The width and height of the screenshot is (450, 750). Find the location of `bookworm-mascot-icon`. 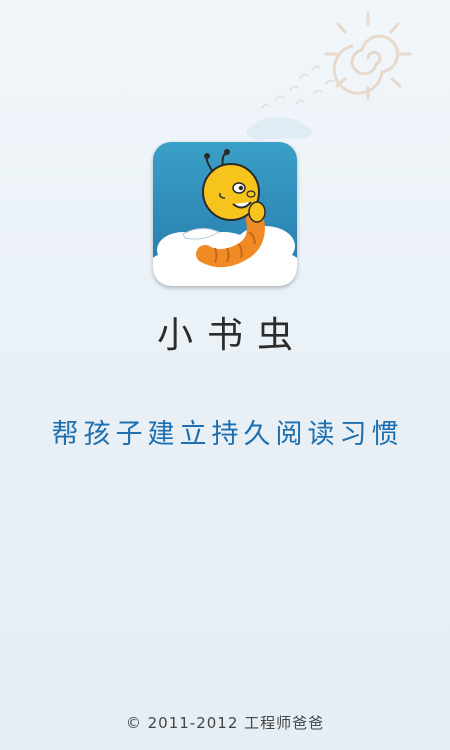

bookworm-mascot-icon is located at coordinates (225, 214).